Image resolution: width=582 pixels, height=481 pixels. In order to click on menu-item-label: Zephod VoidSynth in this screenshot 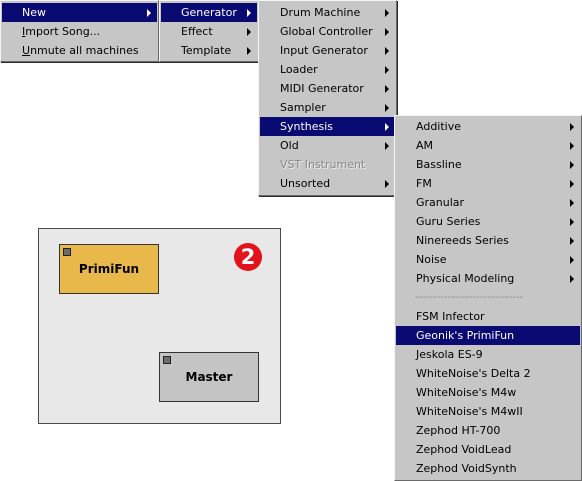, I will do `click(466, 468)`.